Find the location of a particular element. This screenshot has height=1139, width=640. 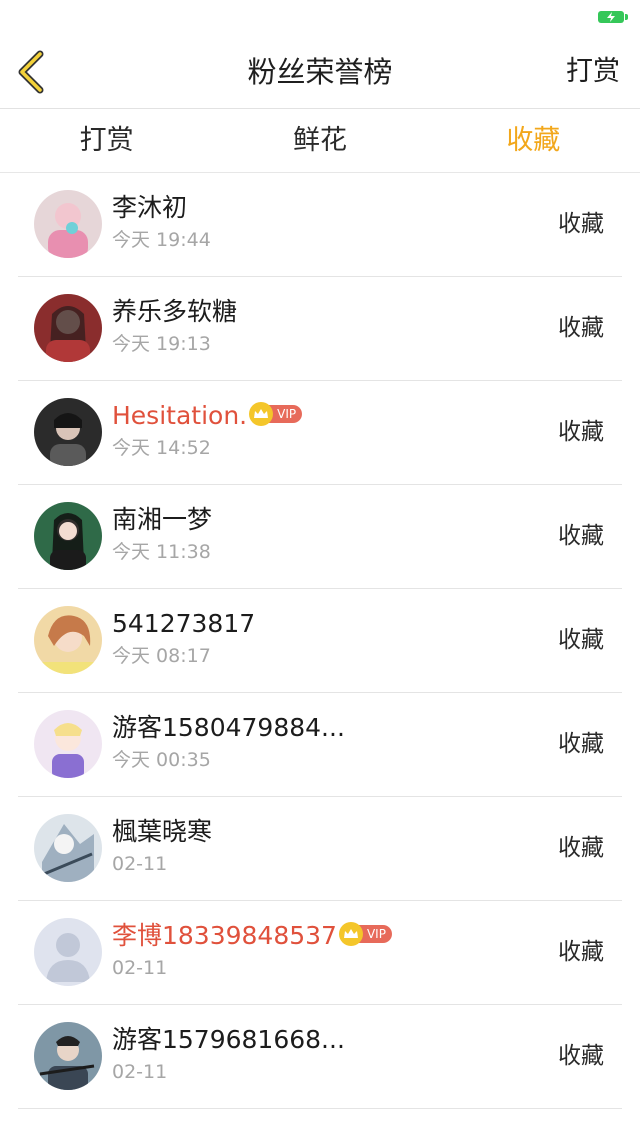

fan-name: 李沐初 is located at coordinates (150, 207).